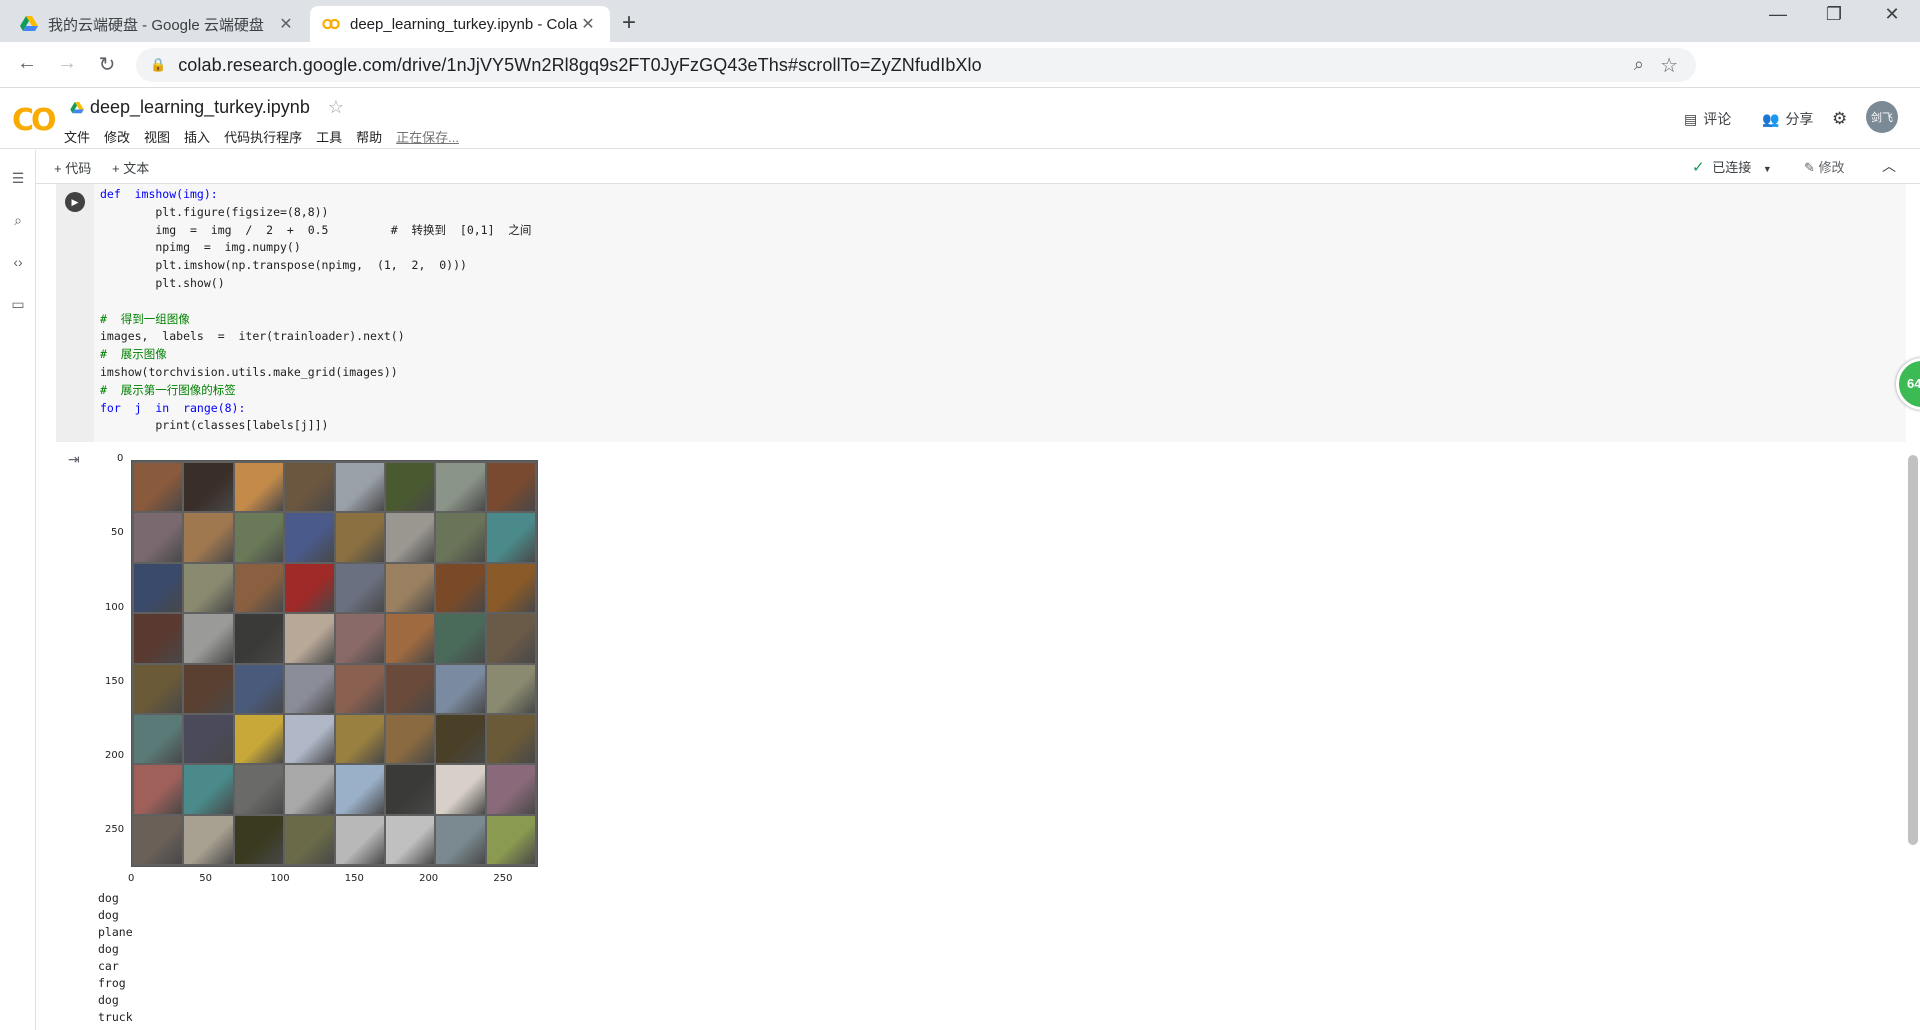 The width and height of the screenshot is (1920, 1030). Describe the element at coordinates (1778, 14) in the screenshot. I see `minimize-icon: —` at that location.